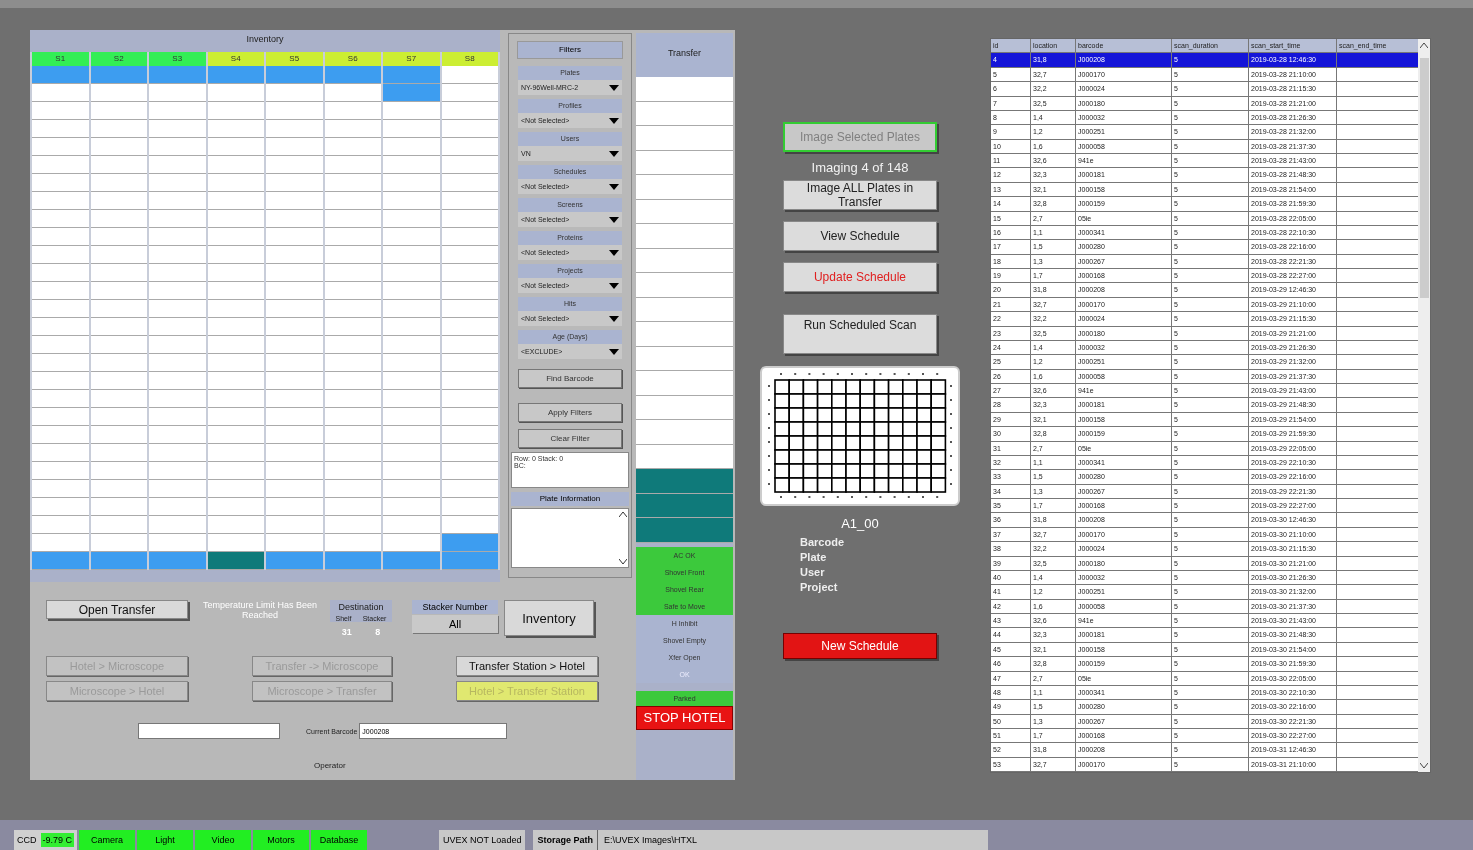  I want to click on scroll-down-icon, so click(1424, 765).